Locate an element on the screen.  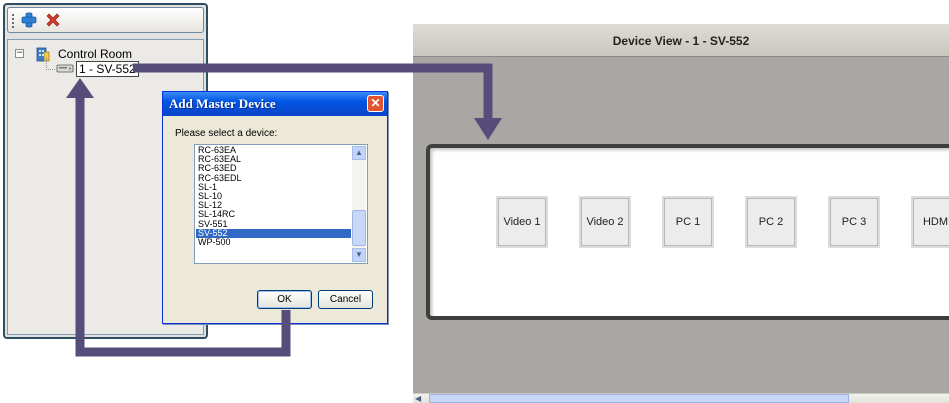
listbox-scrollbar: ▲ ▼ is located at coordinates (359, 204).